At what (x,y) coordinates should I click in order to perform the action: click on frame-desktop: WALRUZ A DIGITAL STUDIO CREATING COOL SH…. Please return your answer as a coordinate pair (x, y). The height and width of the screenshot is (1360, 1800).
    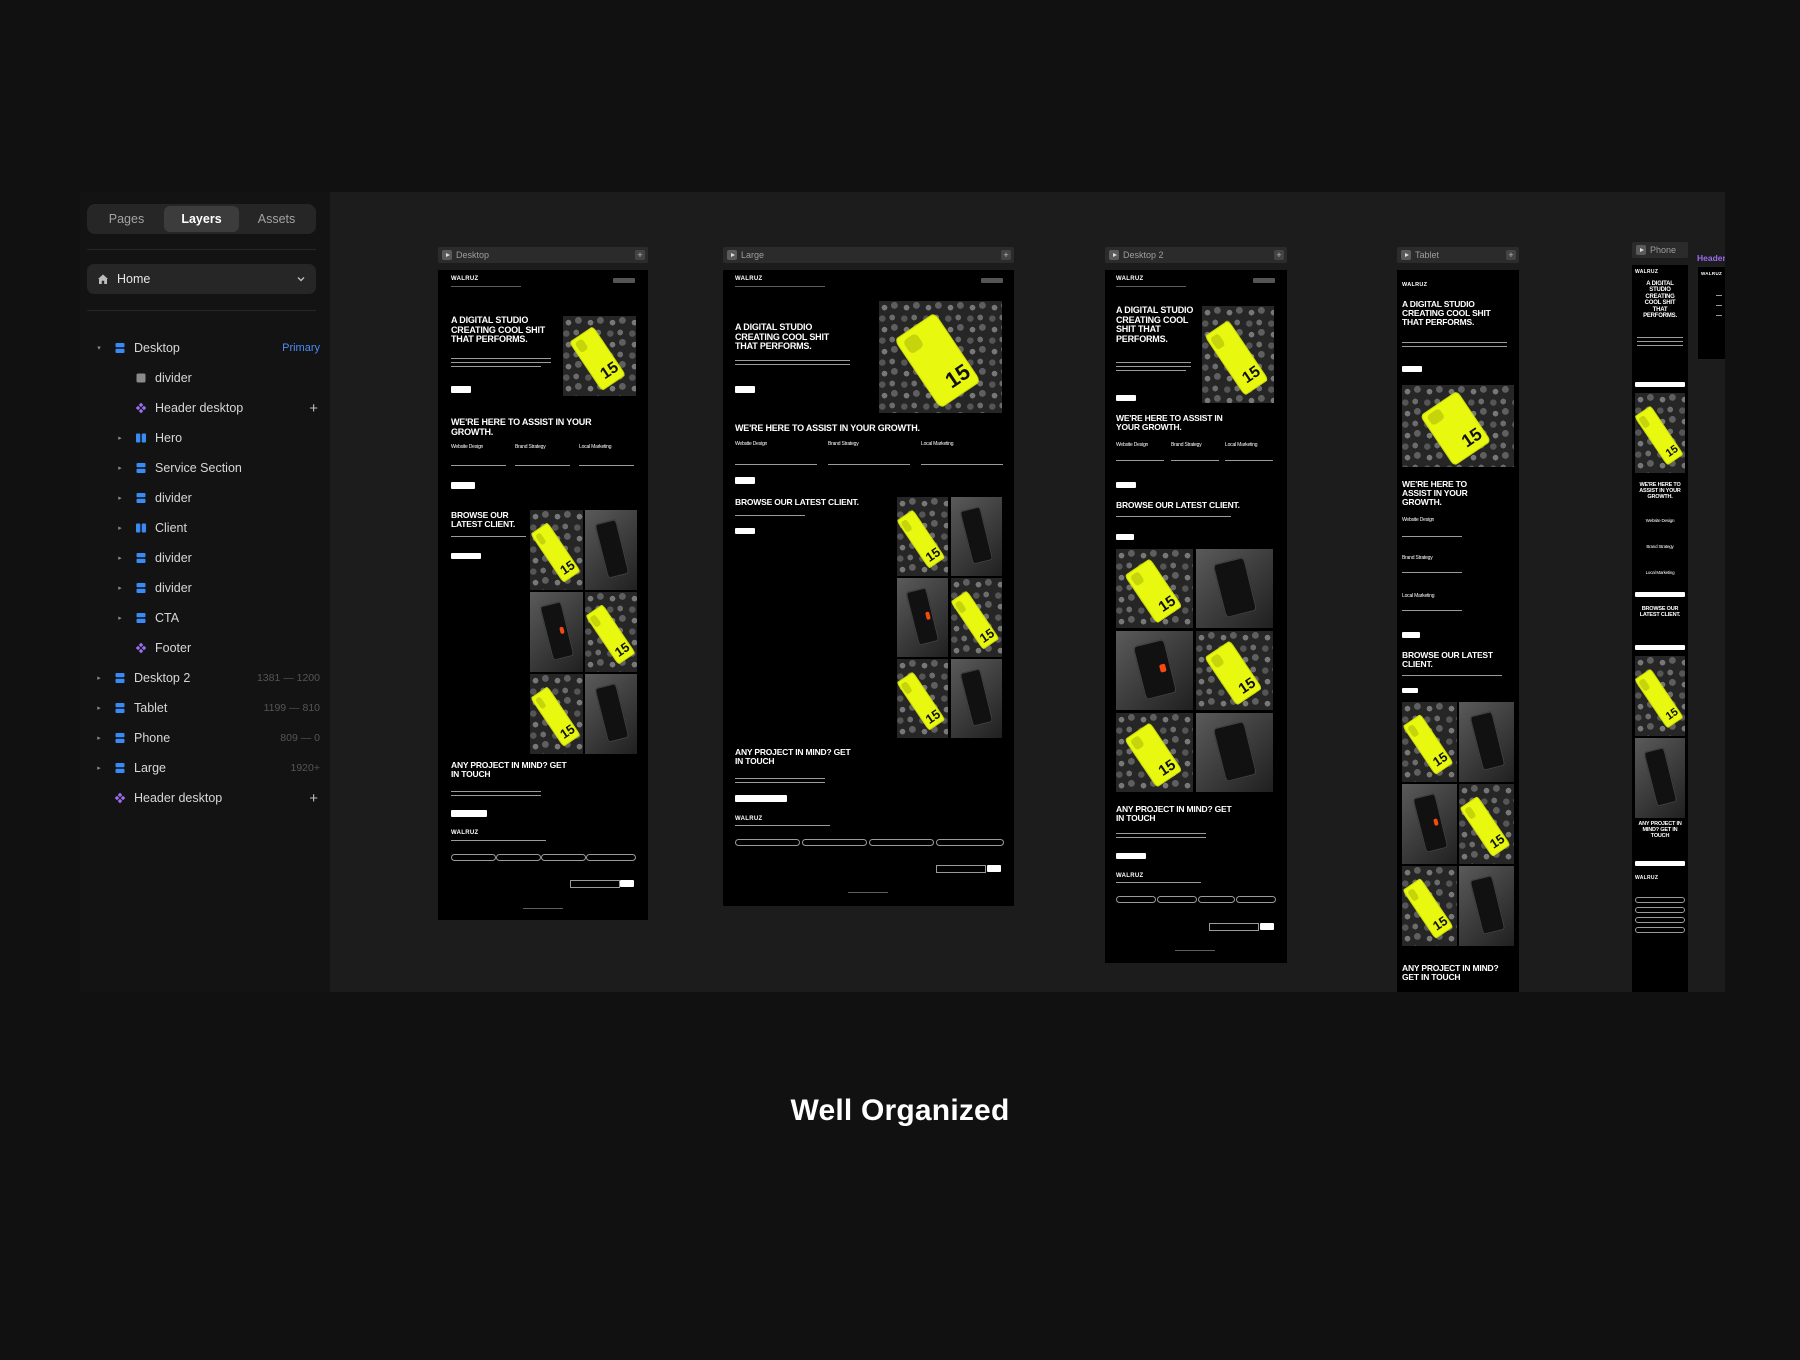
    Looking at the image, I should click on (543, 595).